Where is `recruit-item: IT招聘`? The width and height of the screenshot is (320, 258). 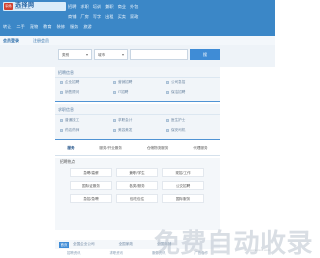
recruit-item: IT招聘 is located at coordinates (139, 92).